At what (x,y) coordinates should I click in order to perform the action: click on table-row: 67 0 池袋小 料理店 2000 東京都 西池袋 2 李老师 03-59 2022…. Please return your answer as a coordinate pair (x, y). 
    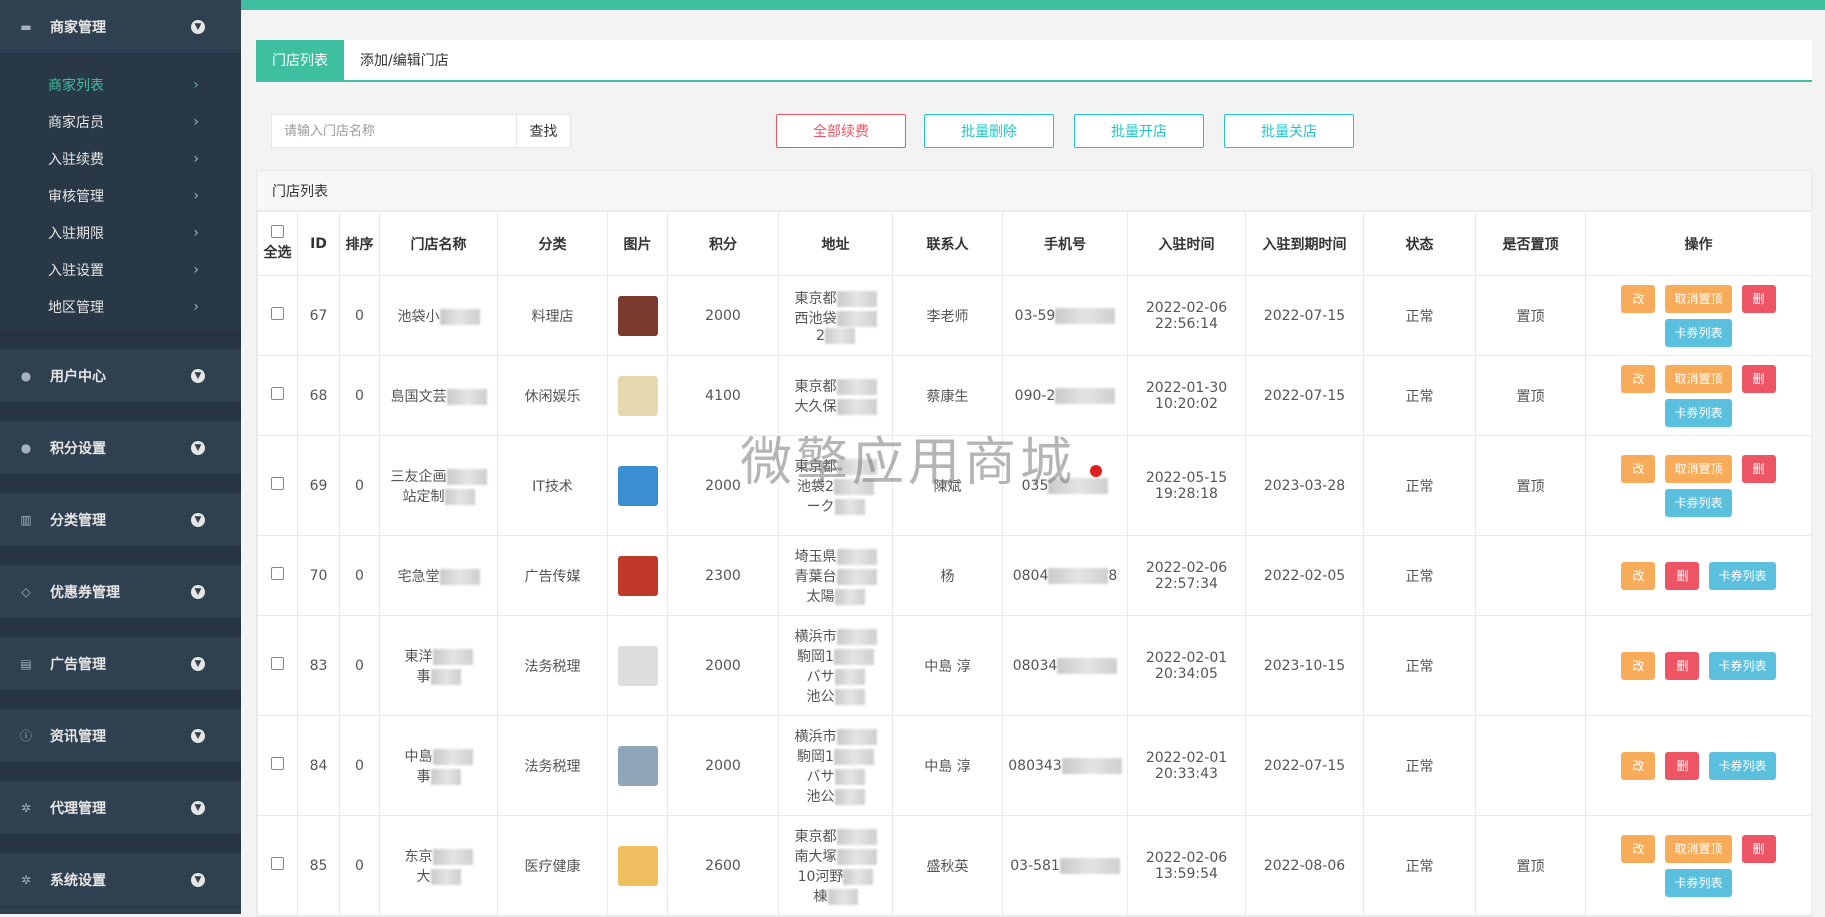
    Looking at the image, I should click on (1034, 315).